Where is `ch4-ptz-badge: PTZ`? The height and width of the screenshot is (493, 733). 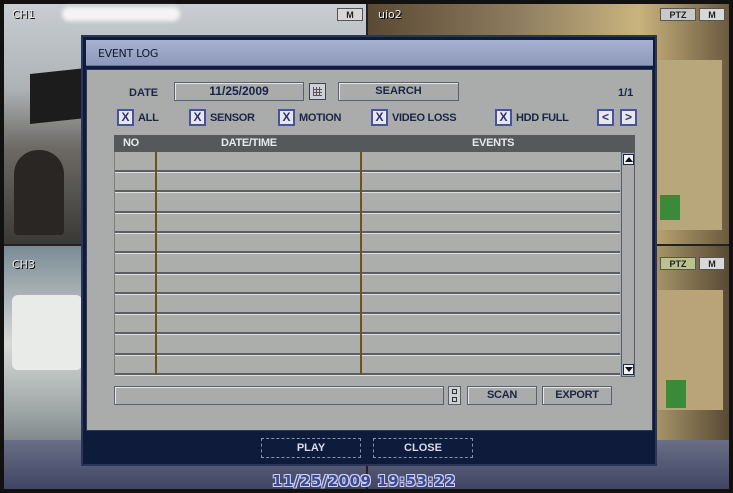
ch4-ptz-badge: PTZ is located at coordinates (678, 263).